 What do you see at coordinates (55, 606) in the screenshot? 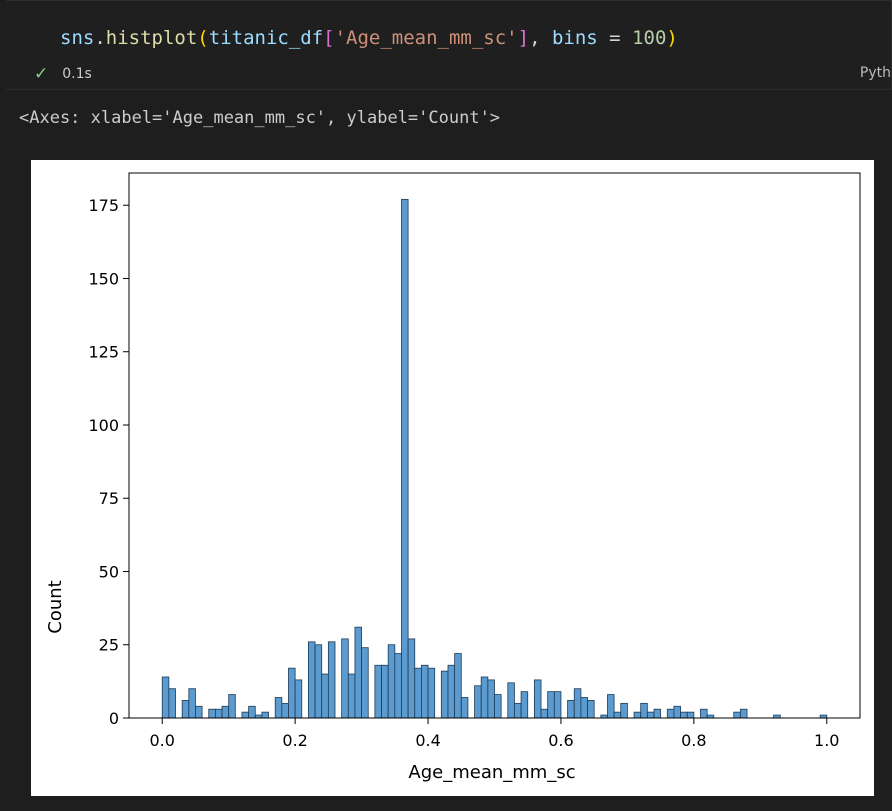
I see `y-axis-label: Count` at bounding box center [55, 606].